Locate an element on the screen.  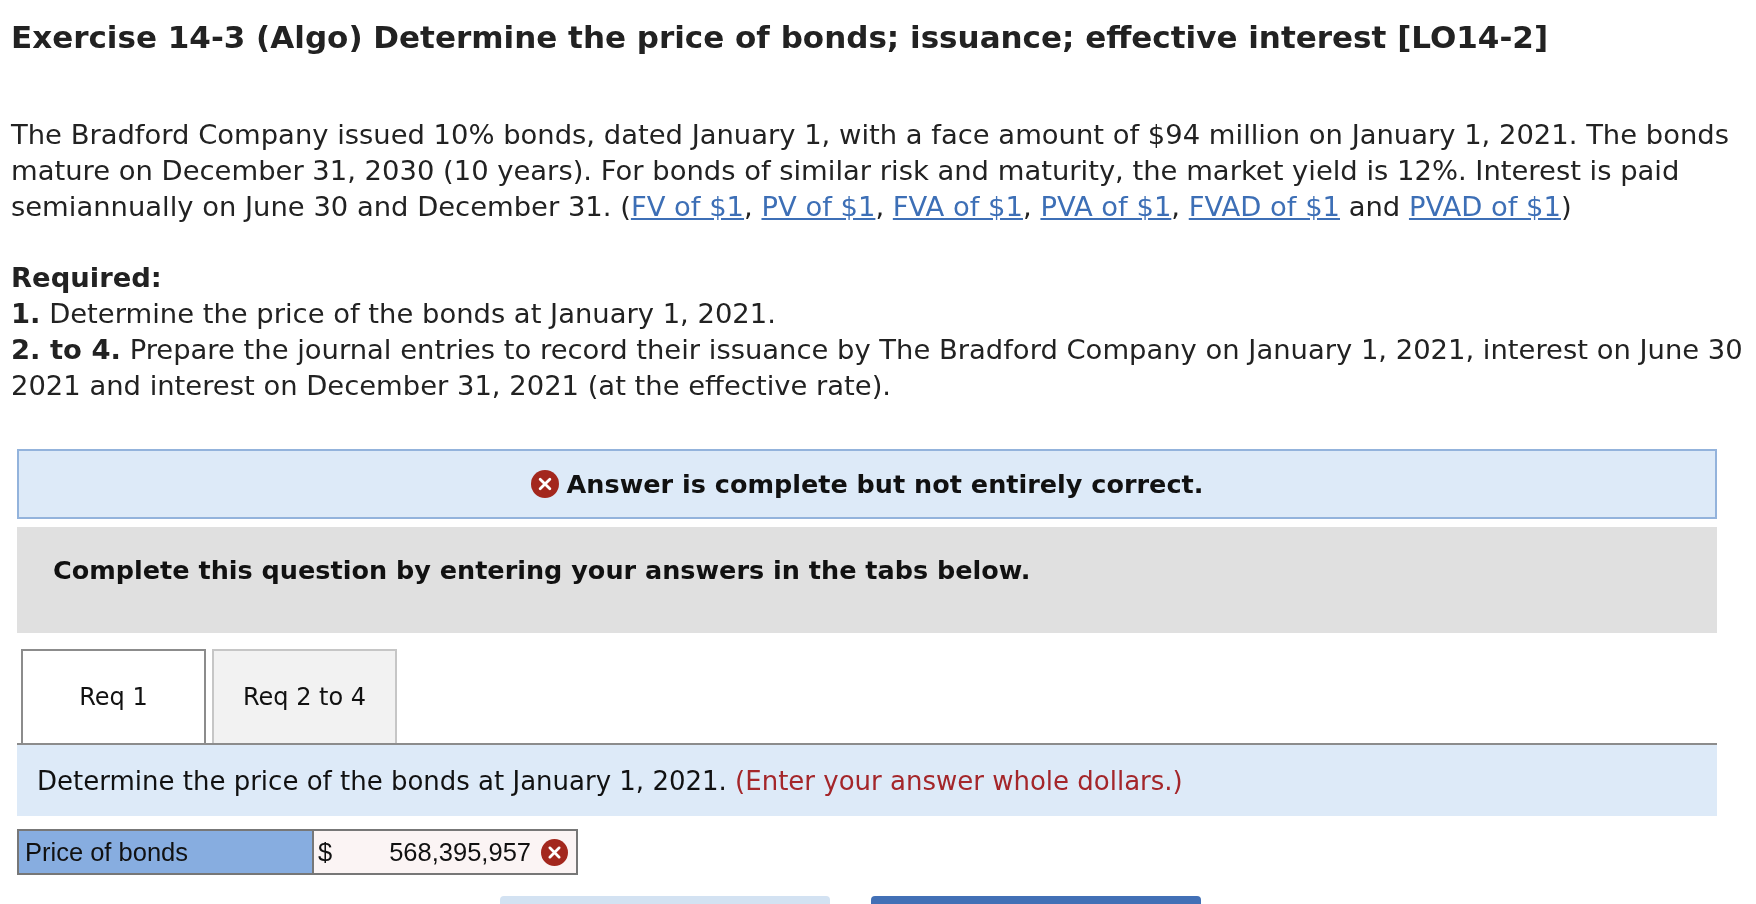
tab: Req 2 to 4 is located at coordinates (304, 696).